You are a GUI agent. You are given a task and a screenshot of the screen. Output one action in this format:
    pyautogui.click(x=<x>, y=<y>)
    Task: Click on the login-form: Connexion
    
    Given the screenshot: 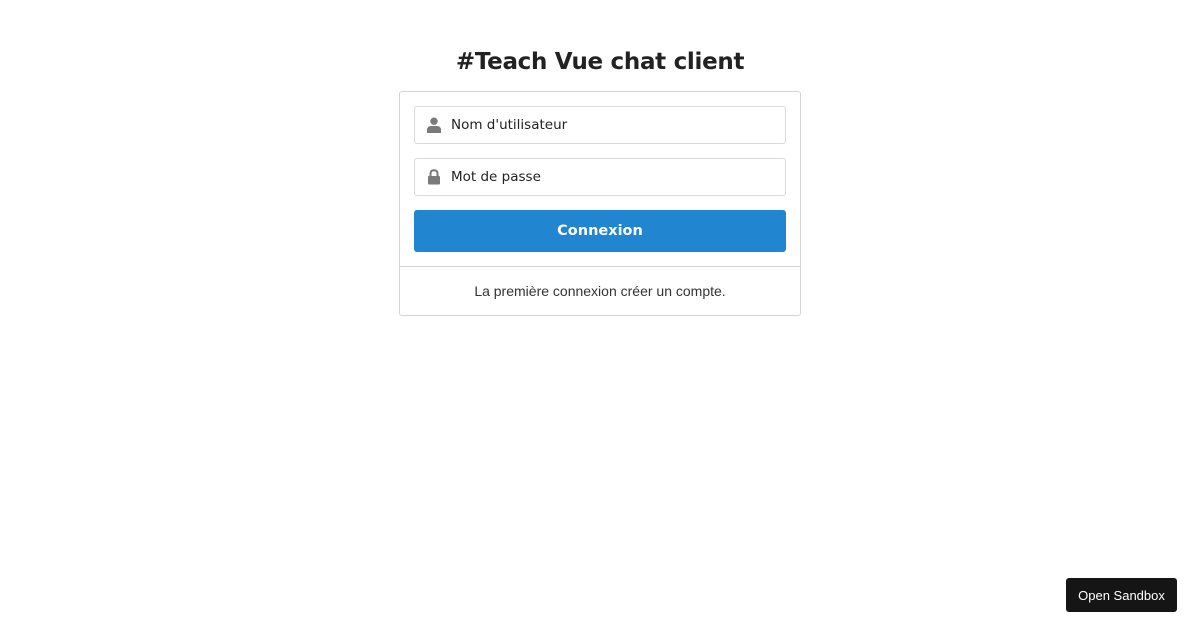 What is the action you would take?
    pyautogui.click(x=600, y=179)
    